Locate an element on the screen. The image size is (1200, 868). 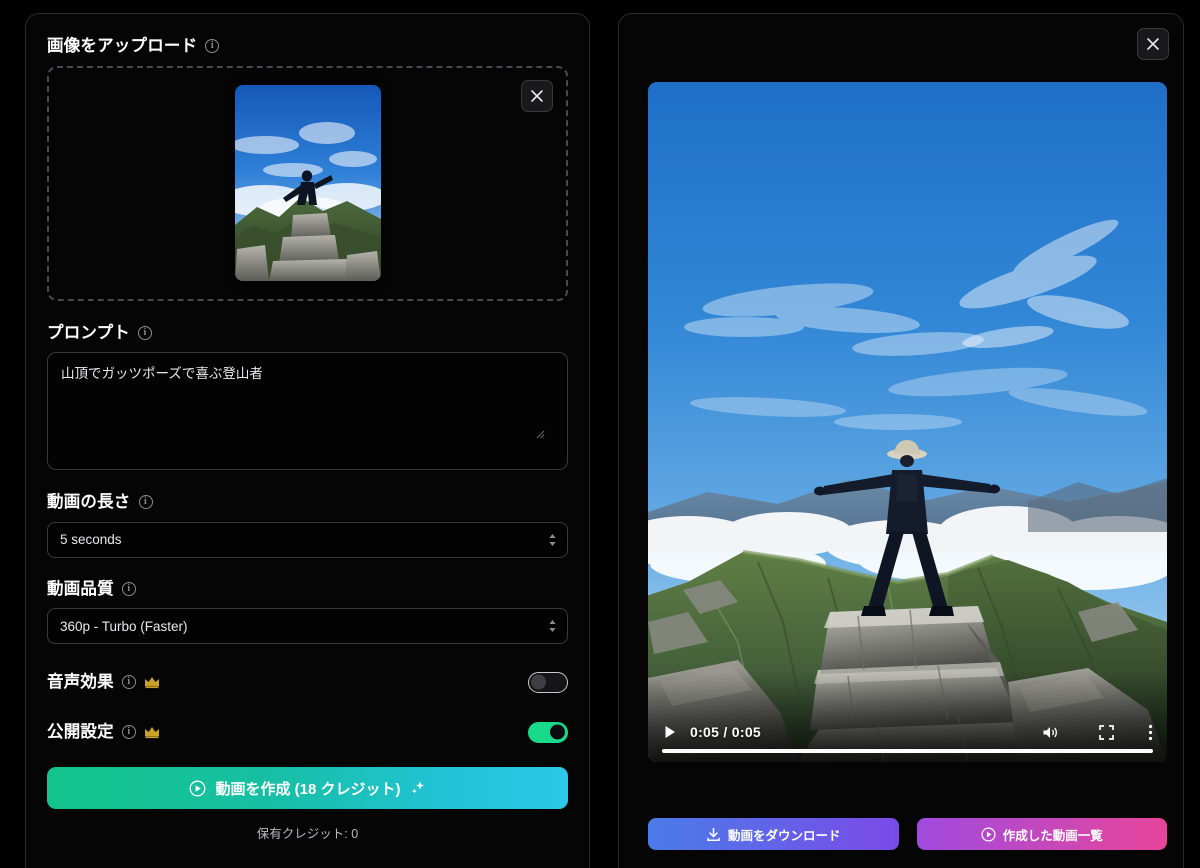
fullscreen-icon is located at coordinates (1106, 732).